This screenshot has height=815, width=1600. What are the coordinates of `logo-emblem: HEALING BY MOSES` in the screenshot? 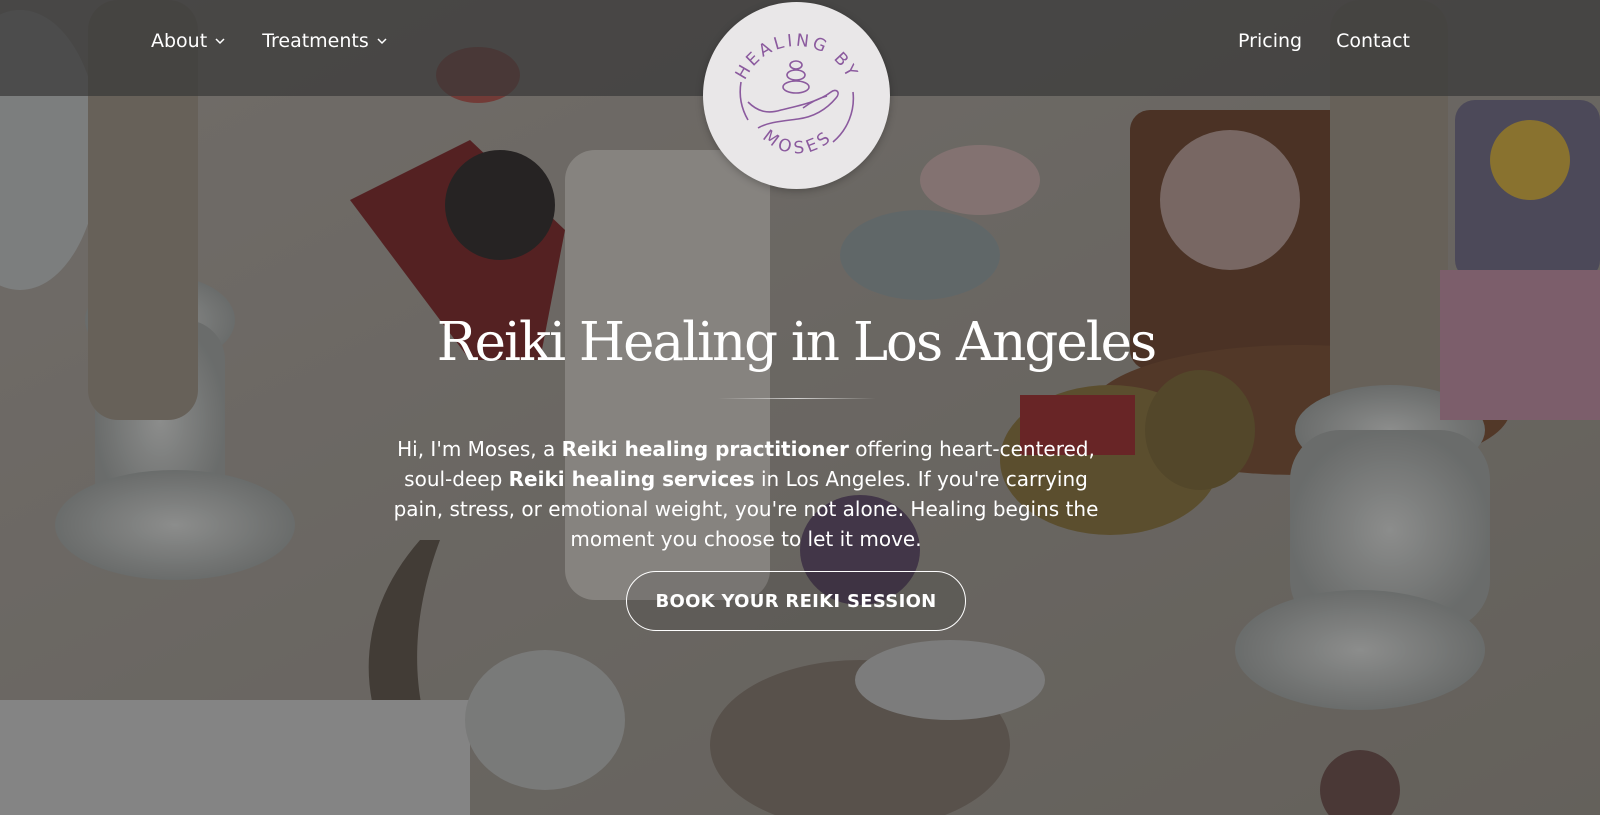 It's located at (797, 95).